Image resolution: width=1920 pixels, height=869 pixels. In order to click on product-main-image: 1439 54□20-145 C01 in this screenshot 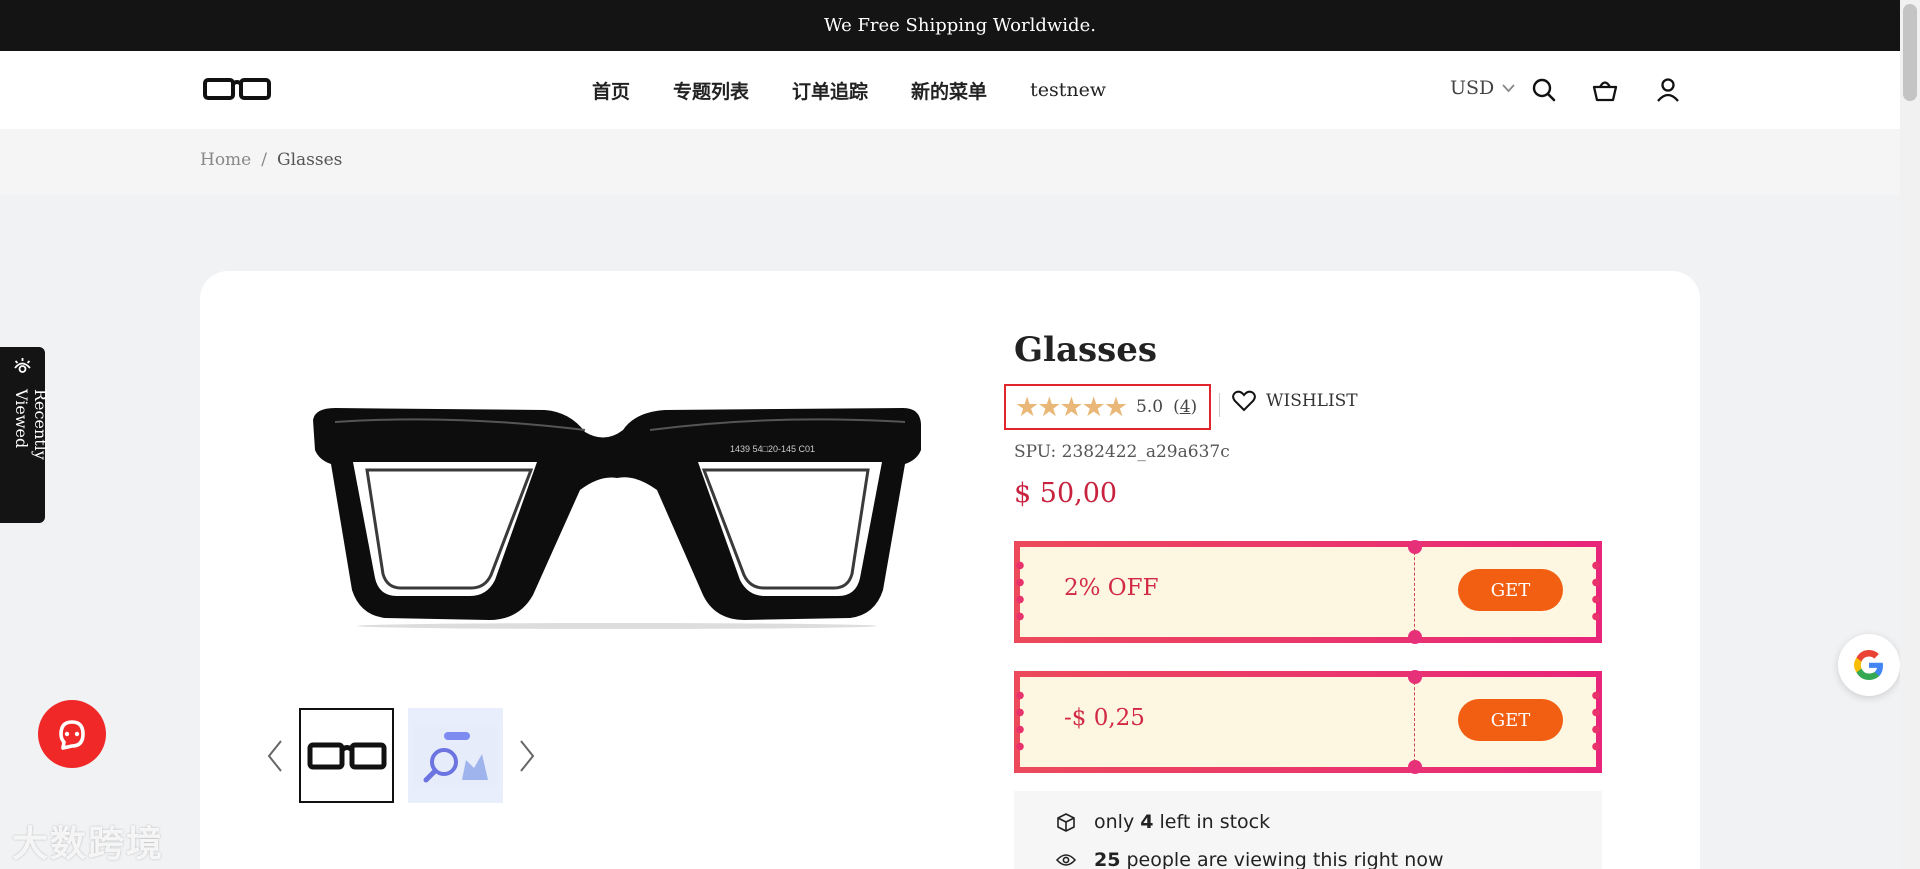, I will do `click(617, 515)`.